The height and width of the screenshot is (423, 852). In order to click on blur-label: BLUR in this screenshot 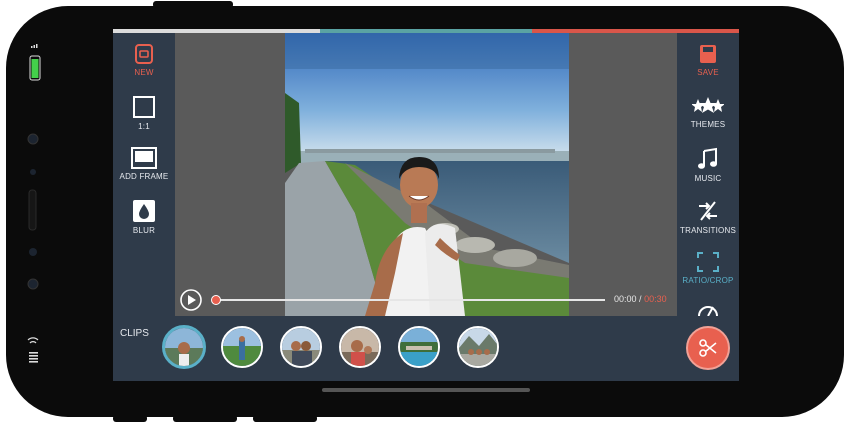, I will do `click(144, 230)`.